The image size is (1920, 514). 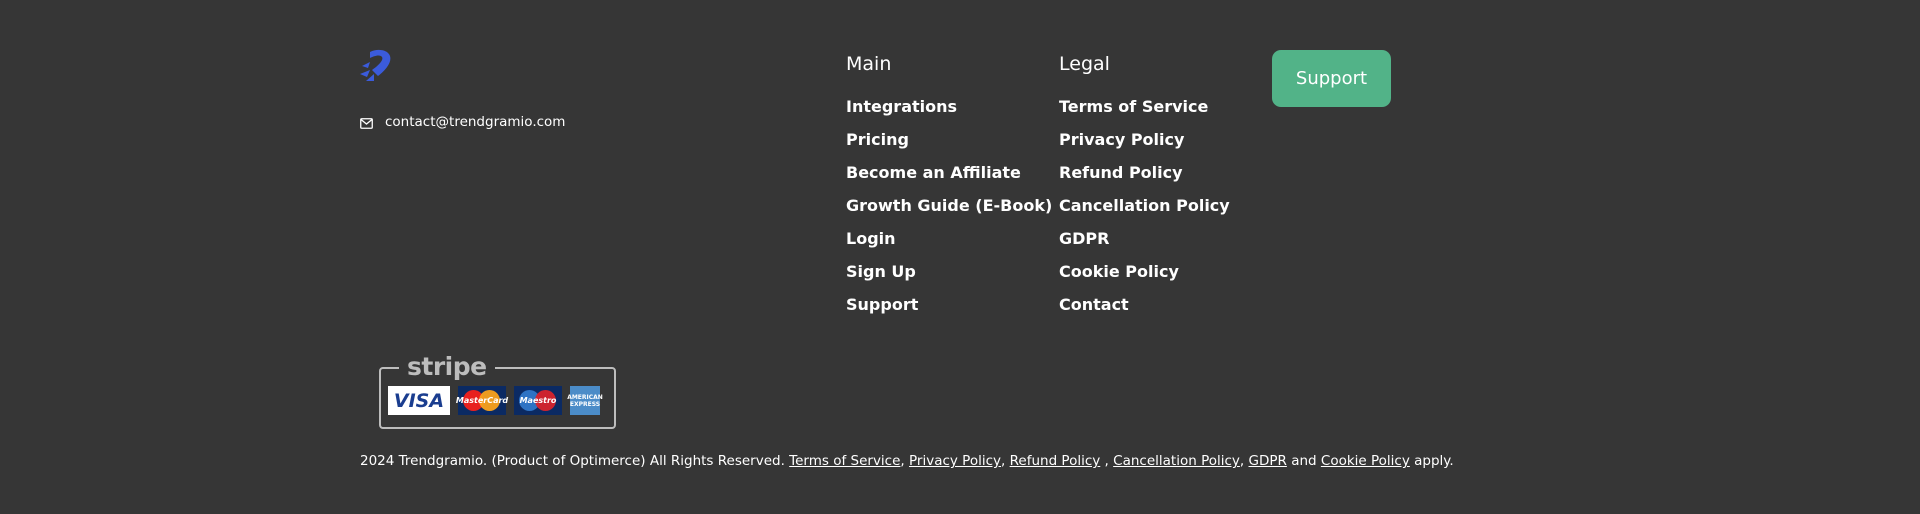 What do you see at coordinates (949, 106) in the screenshot?
I see `footer-link-integrations: Integrations` at bounding box center [949, 106].